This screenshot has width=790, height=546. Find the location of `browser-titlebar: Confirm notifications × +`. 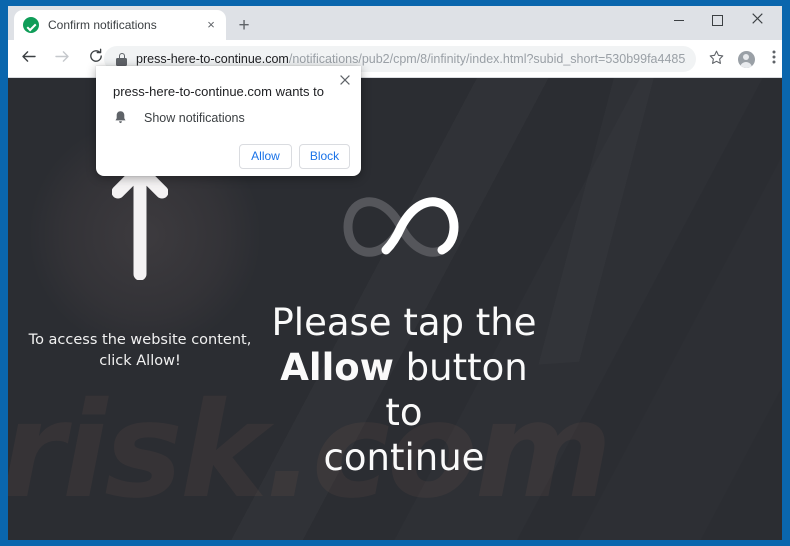

browser-titlebar: Confirm notifications × + is located at coordinates (395, 23).